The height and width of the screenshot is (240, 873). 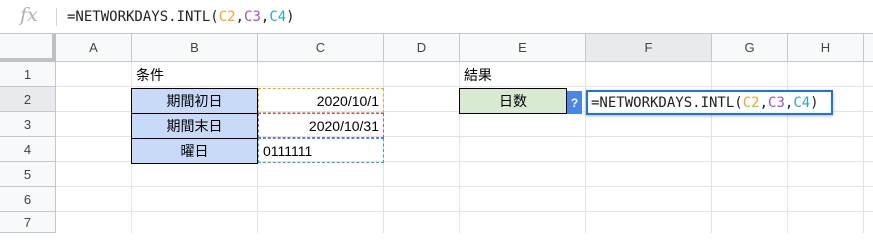 What do you see at coordinates (321, 150) in the screenshot?
I see `cell-c4: 0111111` at bounding box center [321, 150].